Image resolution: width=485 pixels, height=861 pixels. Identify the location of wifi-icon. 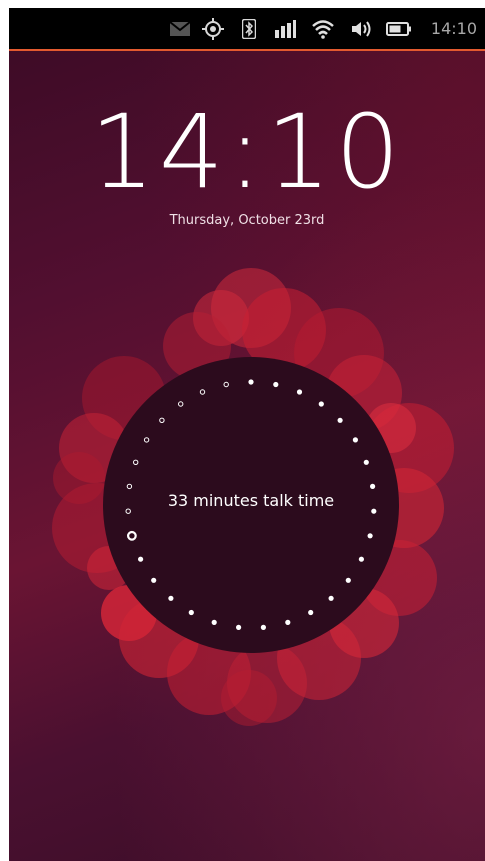
(323, 29).